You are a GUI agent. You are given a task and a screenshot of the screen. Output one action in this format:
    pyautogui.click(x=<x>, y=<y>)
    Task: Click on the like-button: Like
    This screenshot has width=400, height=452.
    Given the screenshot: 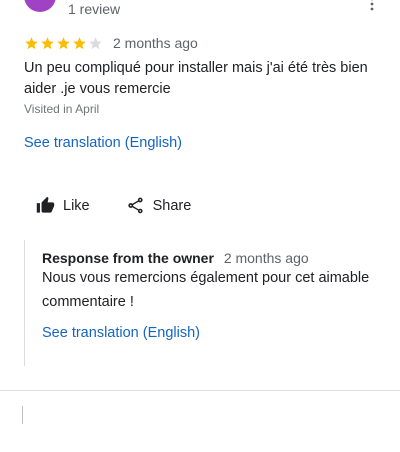 What is the action you would take?
    pyautogui.click(x=63, y=205)
    